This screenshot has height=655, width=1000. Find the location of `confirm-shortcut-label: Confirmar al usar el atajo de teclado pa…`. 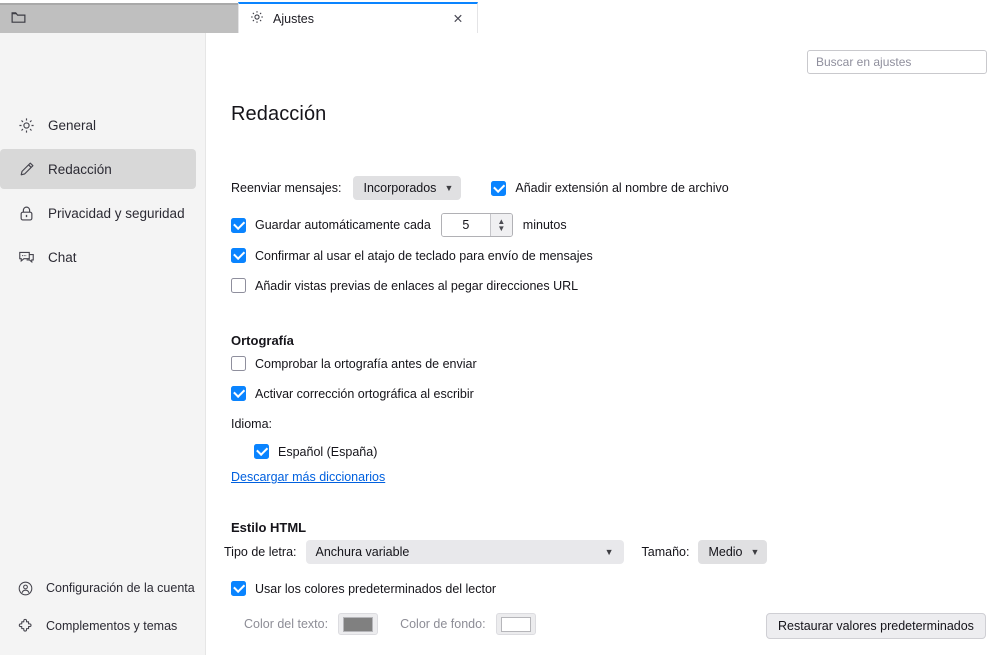

confirm-shortcut-label: Confirmar al usar el atajo de teclado pa… is located at coordinates (424, 255).